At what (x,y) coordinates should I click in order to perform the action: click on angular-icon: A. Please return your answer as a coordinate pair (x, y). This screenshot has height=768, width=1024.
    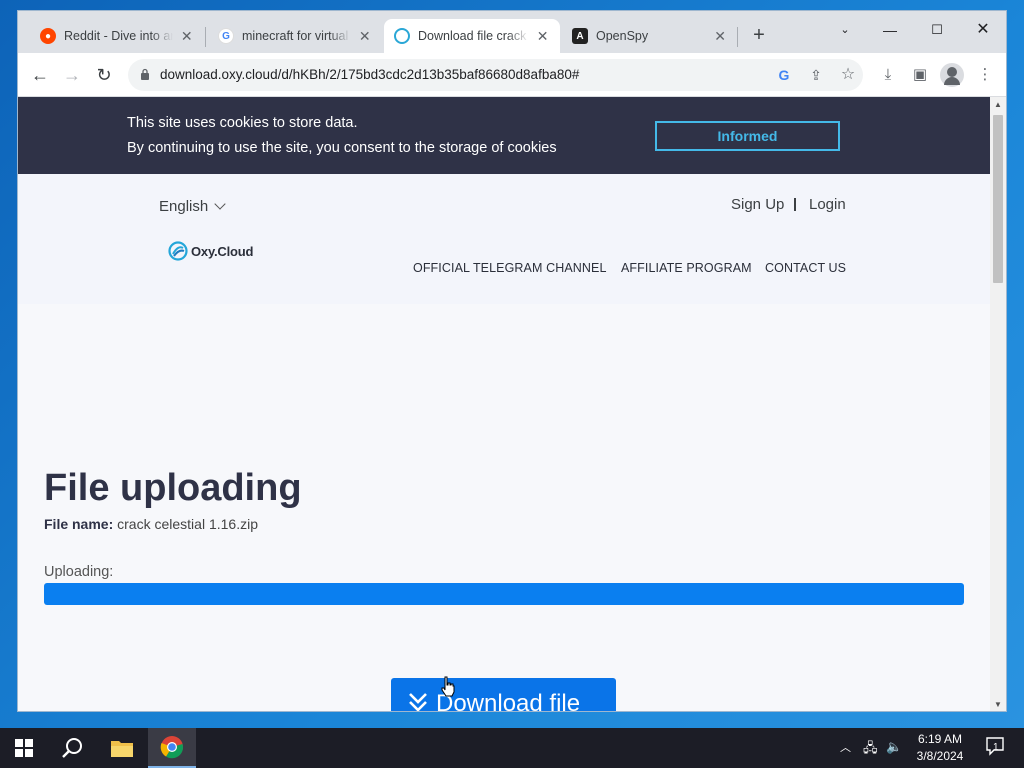
    Looking at the image, I should click on (580, 36).